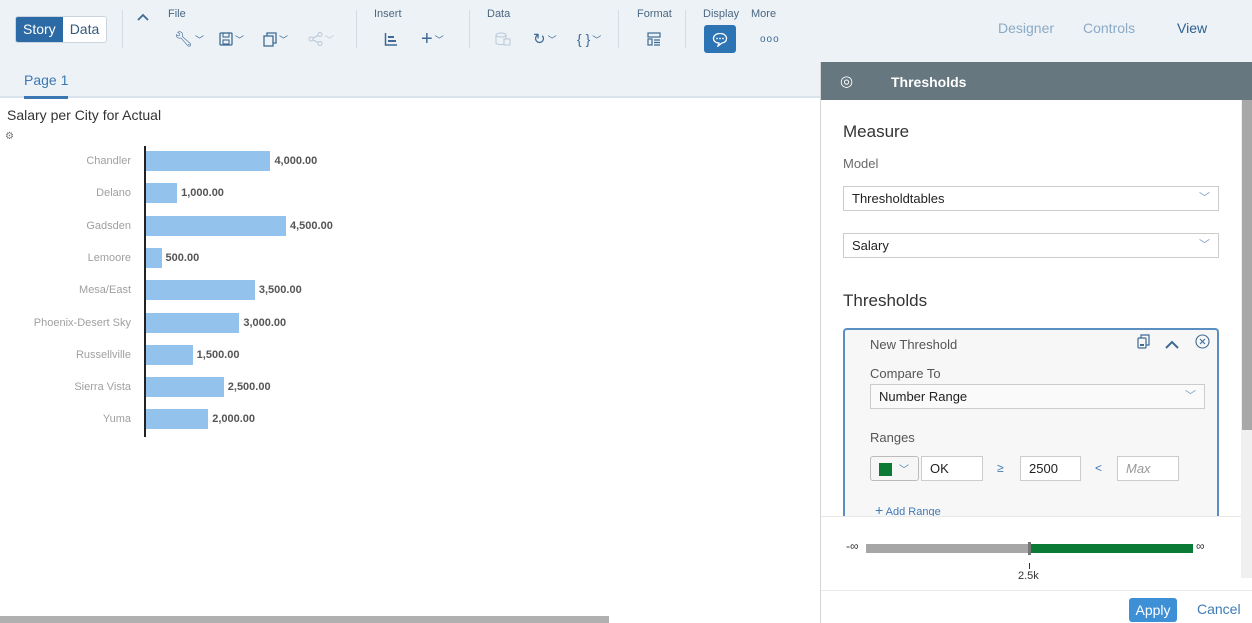 This screenshot has height=623, width=1252. What do you see at coordinates (410, 80) in the screenshot?
I see `page-tab-bar: Page 1` at bounding box center [410, 80].